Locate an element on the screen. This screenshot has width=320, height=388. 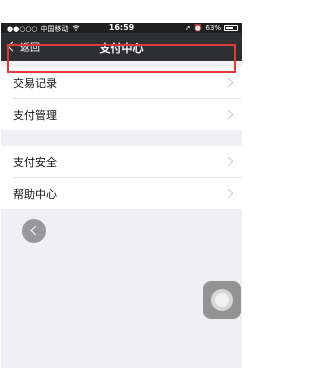
list-item-label: 支付安全 is located at coordinates (35, 162).